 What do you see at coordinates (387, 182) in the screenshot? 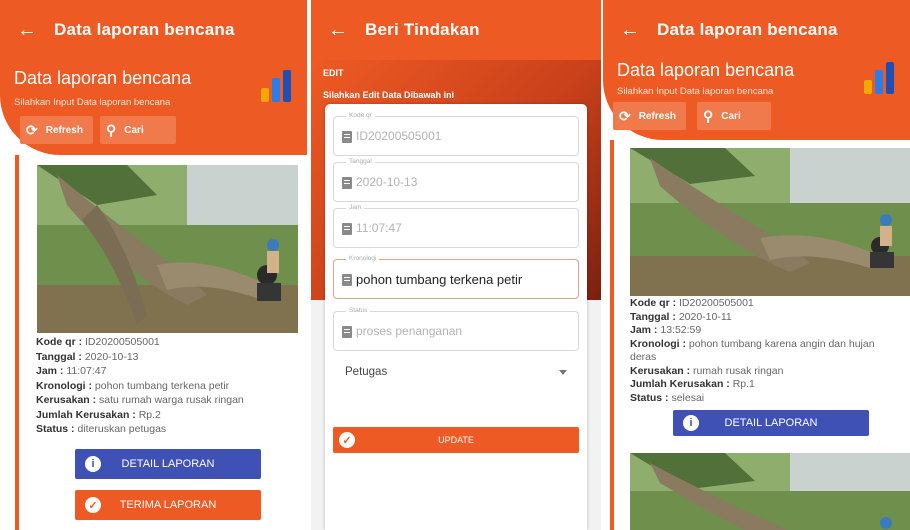
I see `field-value: 2020-10-13` at bounding box center [387, 182].